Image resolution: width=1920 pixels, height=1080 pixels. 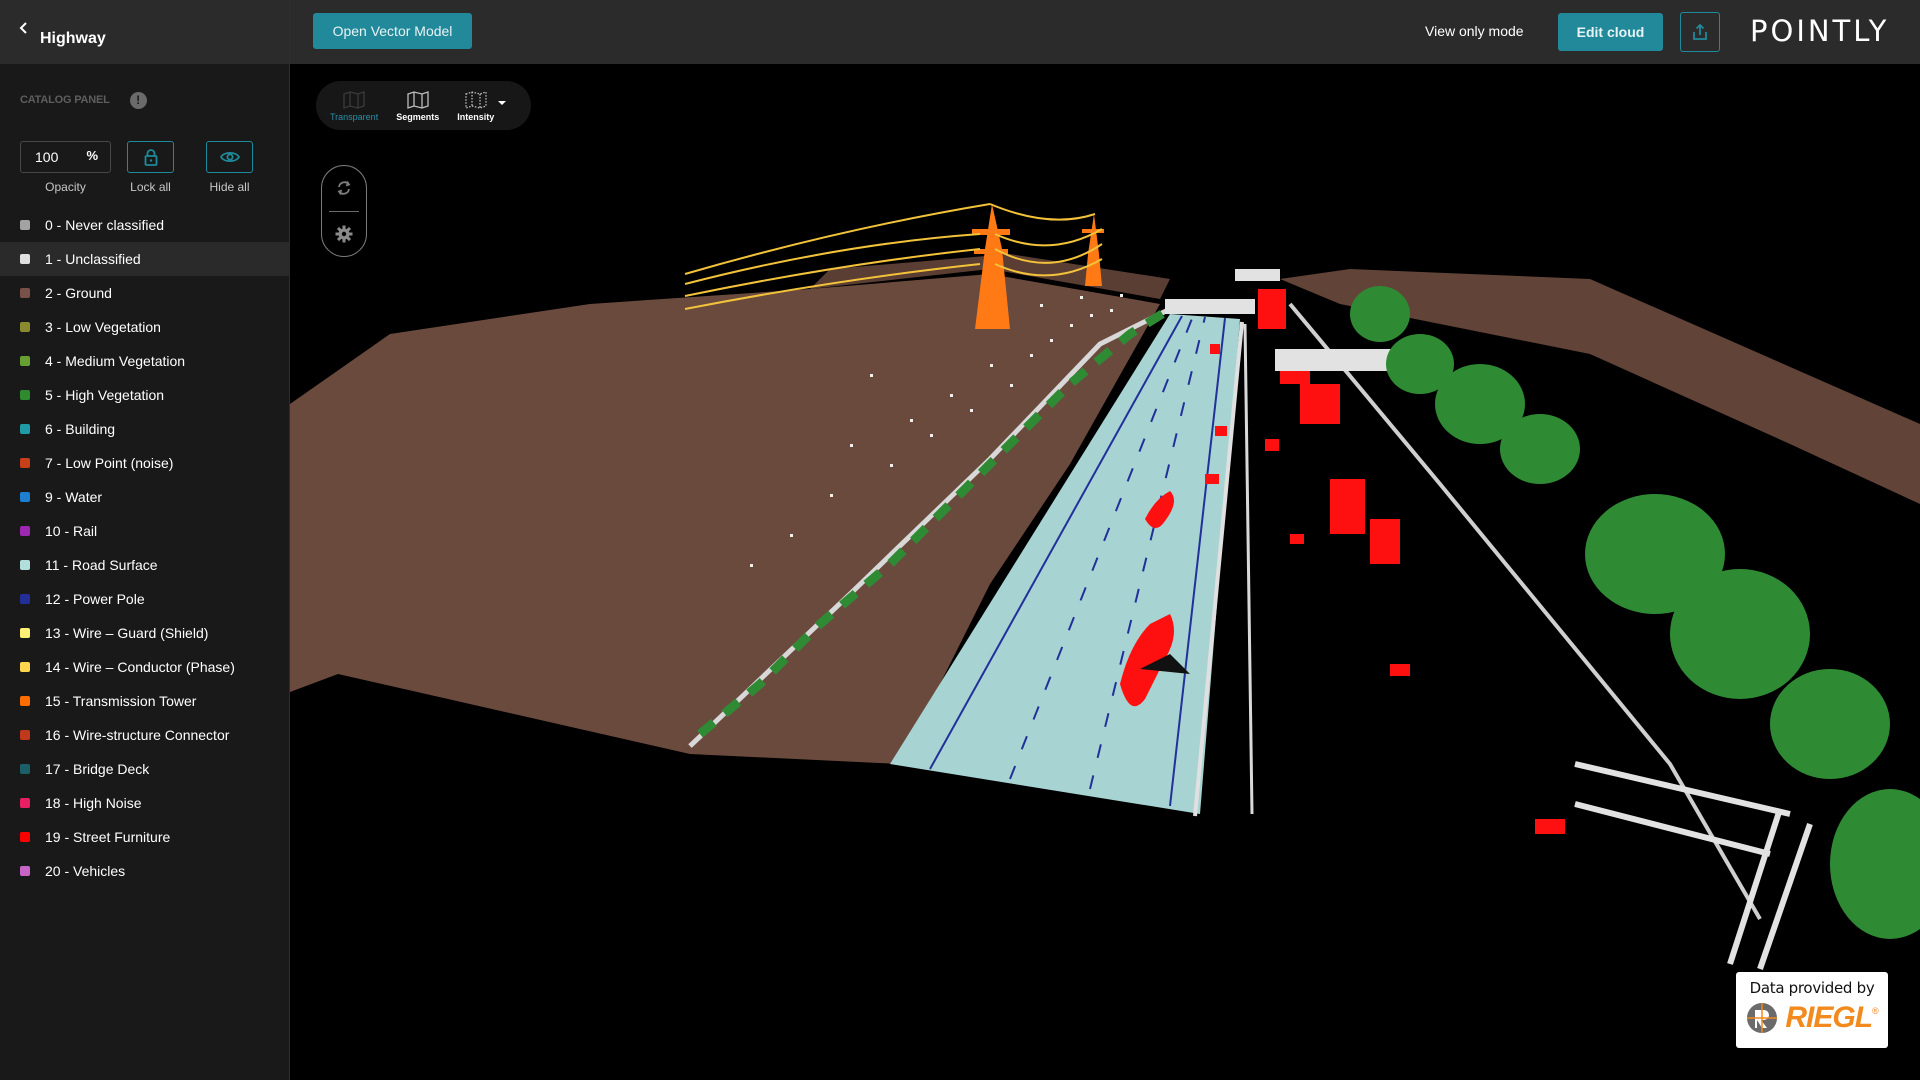 I want to click on class-label: 0 - Never classified, so click(x=105, y=225).